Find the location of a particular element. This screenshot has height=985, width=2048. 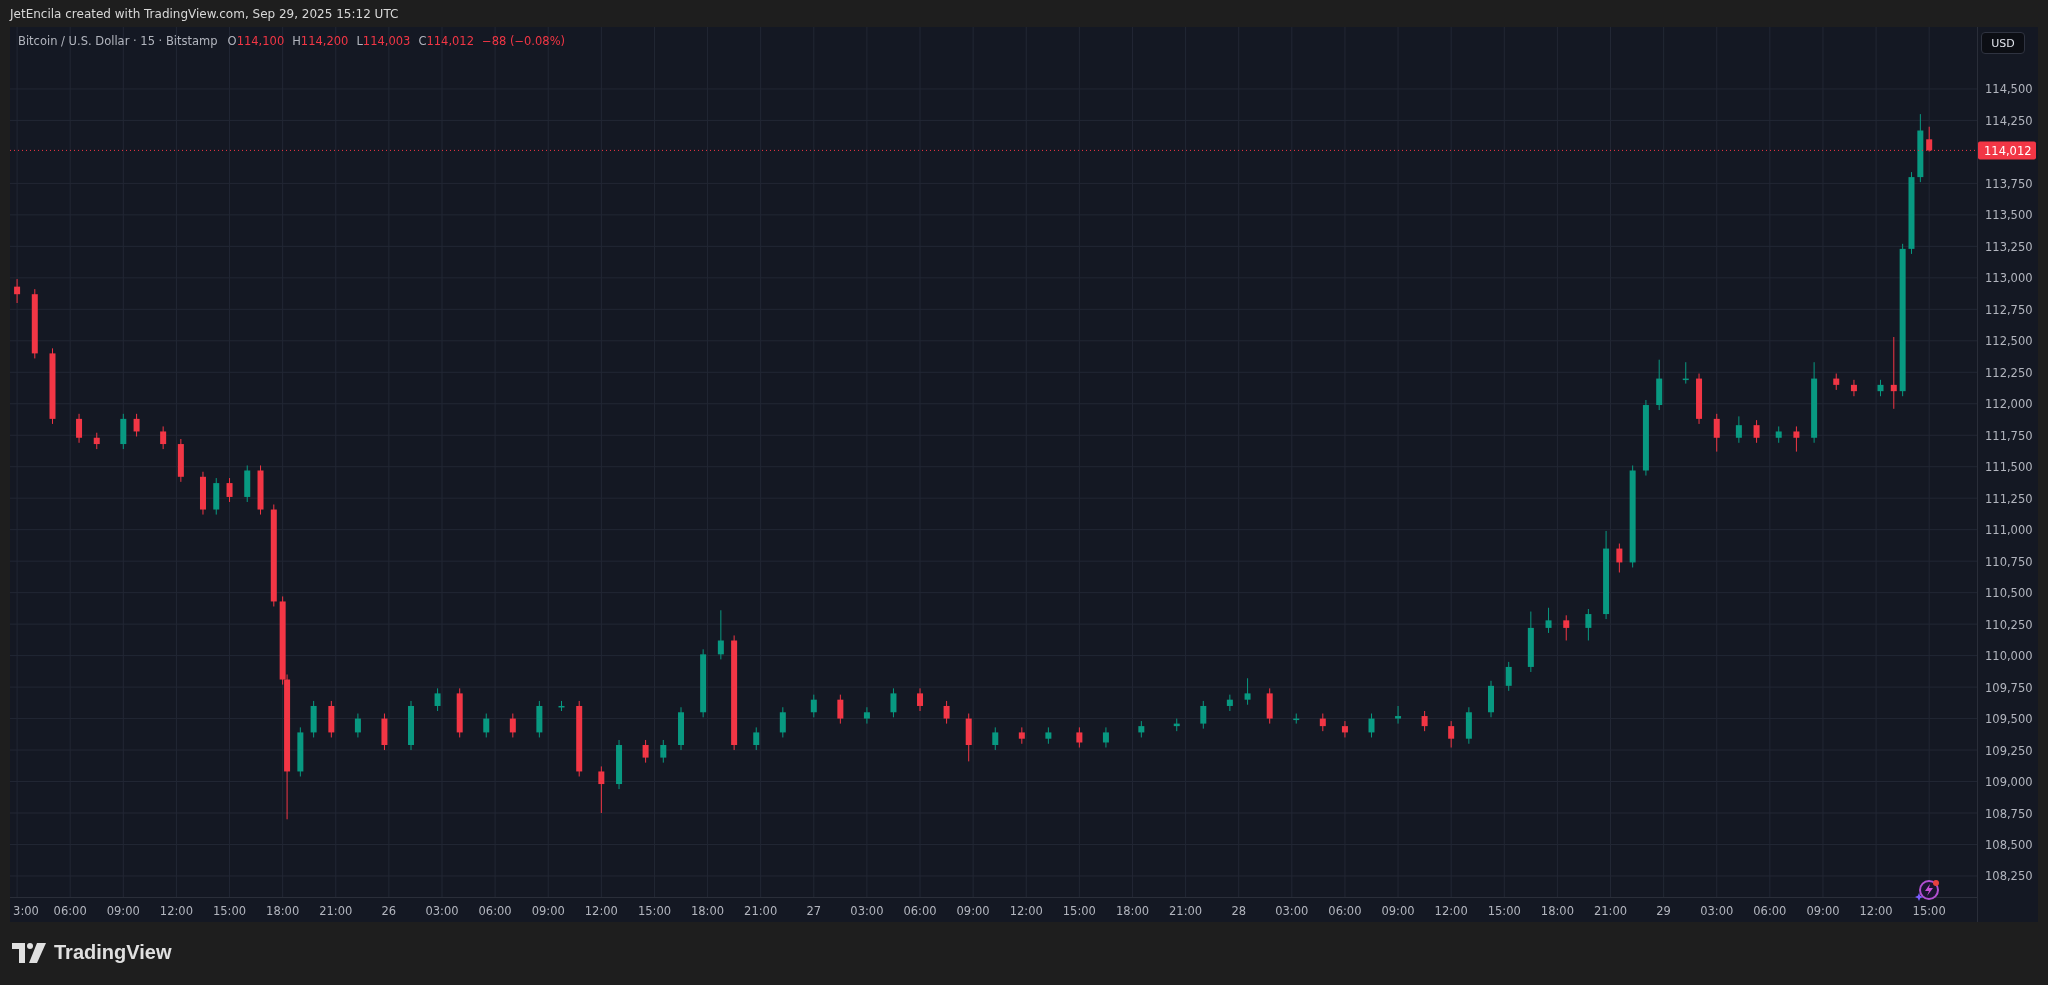

price-tick-label: 111,500 is located at coordinates (2009, 467).